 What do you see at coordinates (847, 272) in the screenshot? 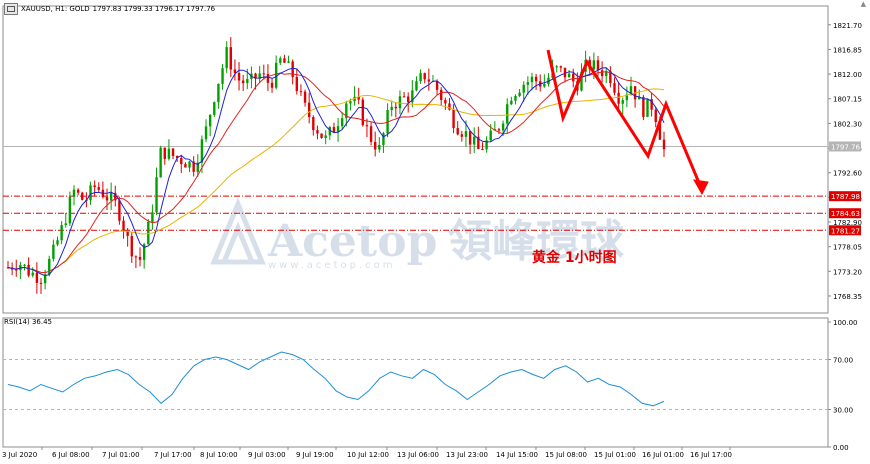
I see `y-tick-label: 1773.20` at bounding box center [847, 272].